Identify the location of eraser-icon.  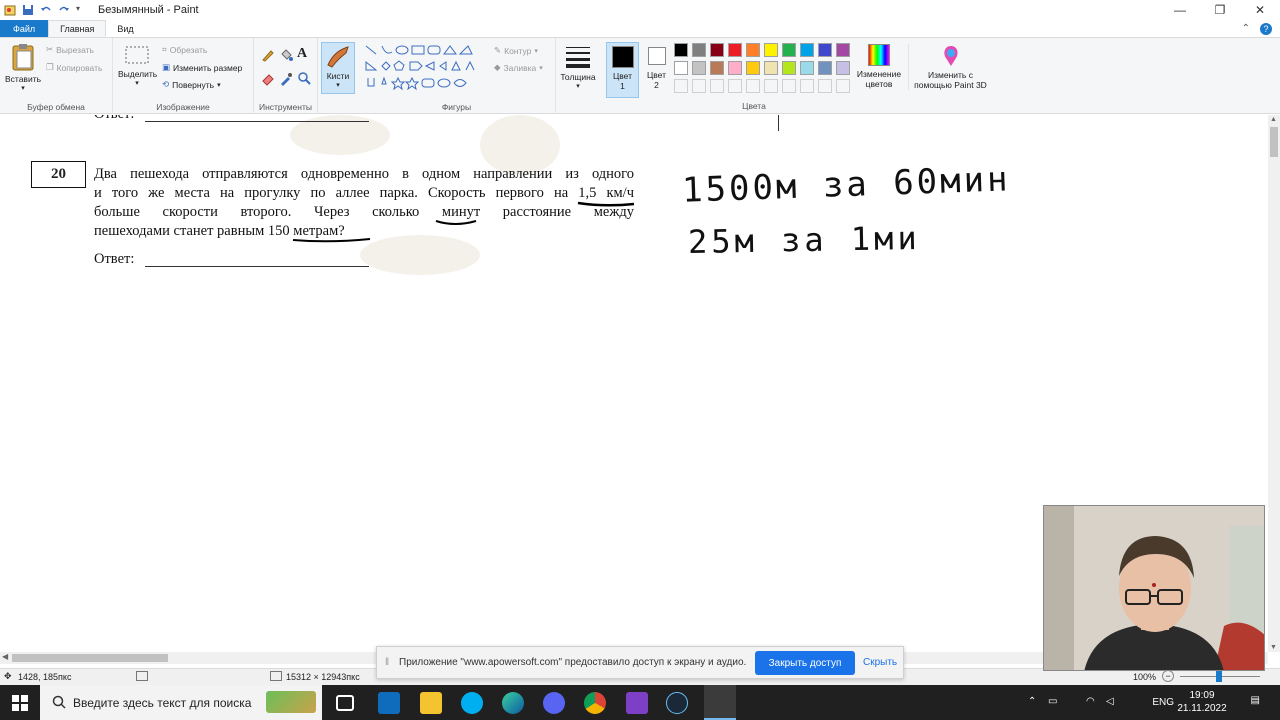
(268, 79).